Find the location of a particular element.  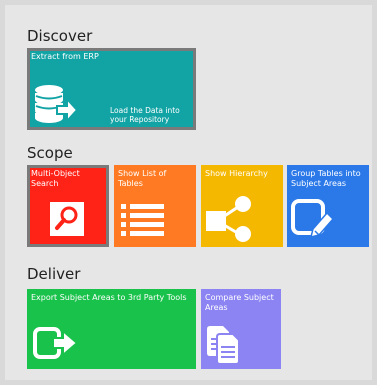

edit-icon is located at coordinates (313, 221).